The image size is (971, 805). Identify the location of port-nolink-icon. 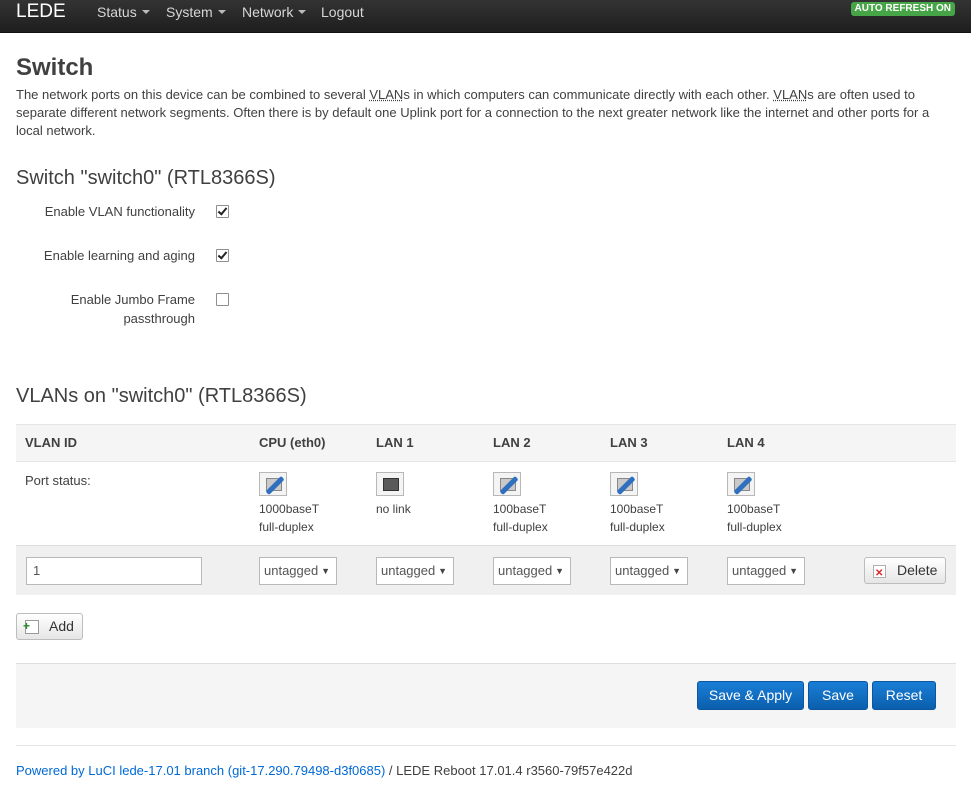
(390, 484).